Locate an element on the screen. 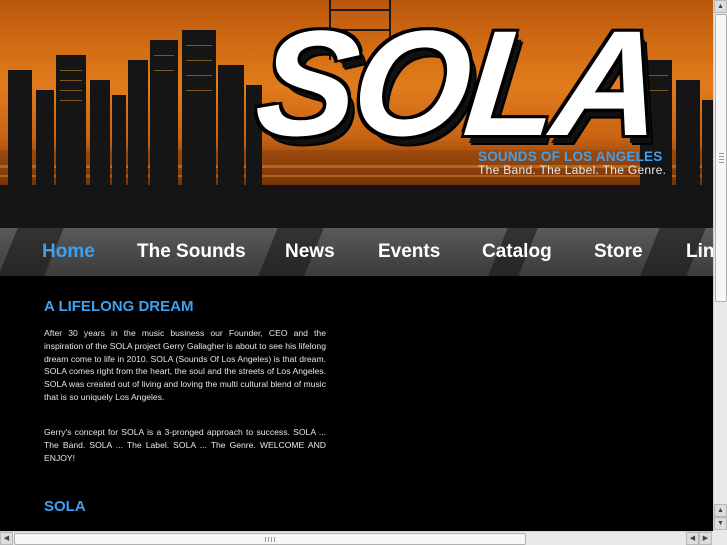  scrollbar-corner is located at coordinates (720, 538).